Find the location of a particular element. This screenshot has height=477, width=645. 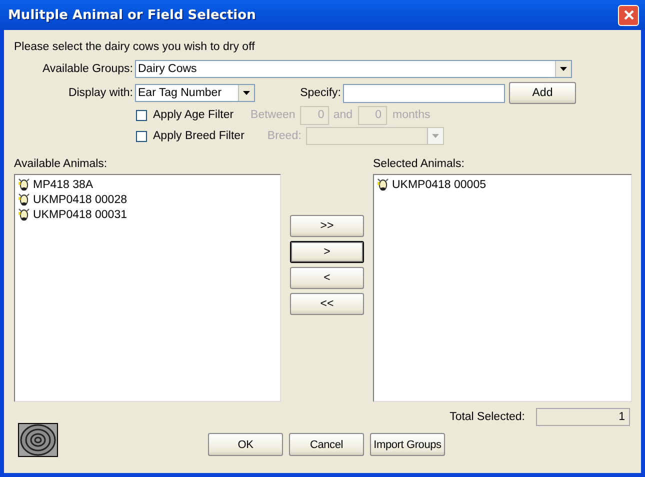

window-title: Mulitple Animal or Field Selection is located at coordinates (132, 15).